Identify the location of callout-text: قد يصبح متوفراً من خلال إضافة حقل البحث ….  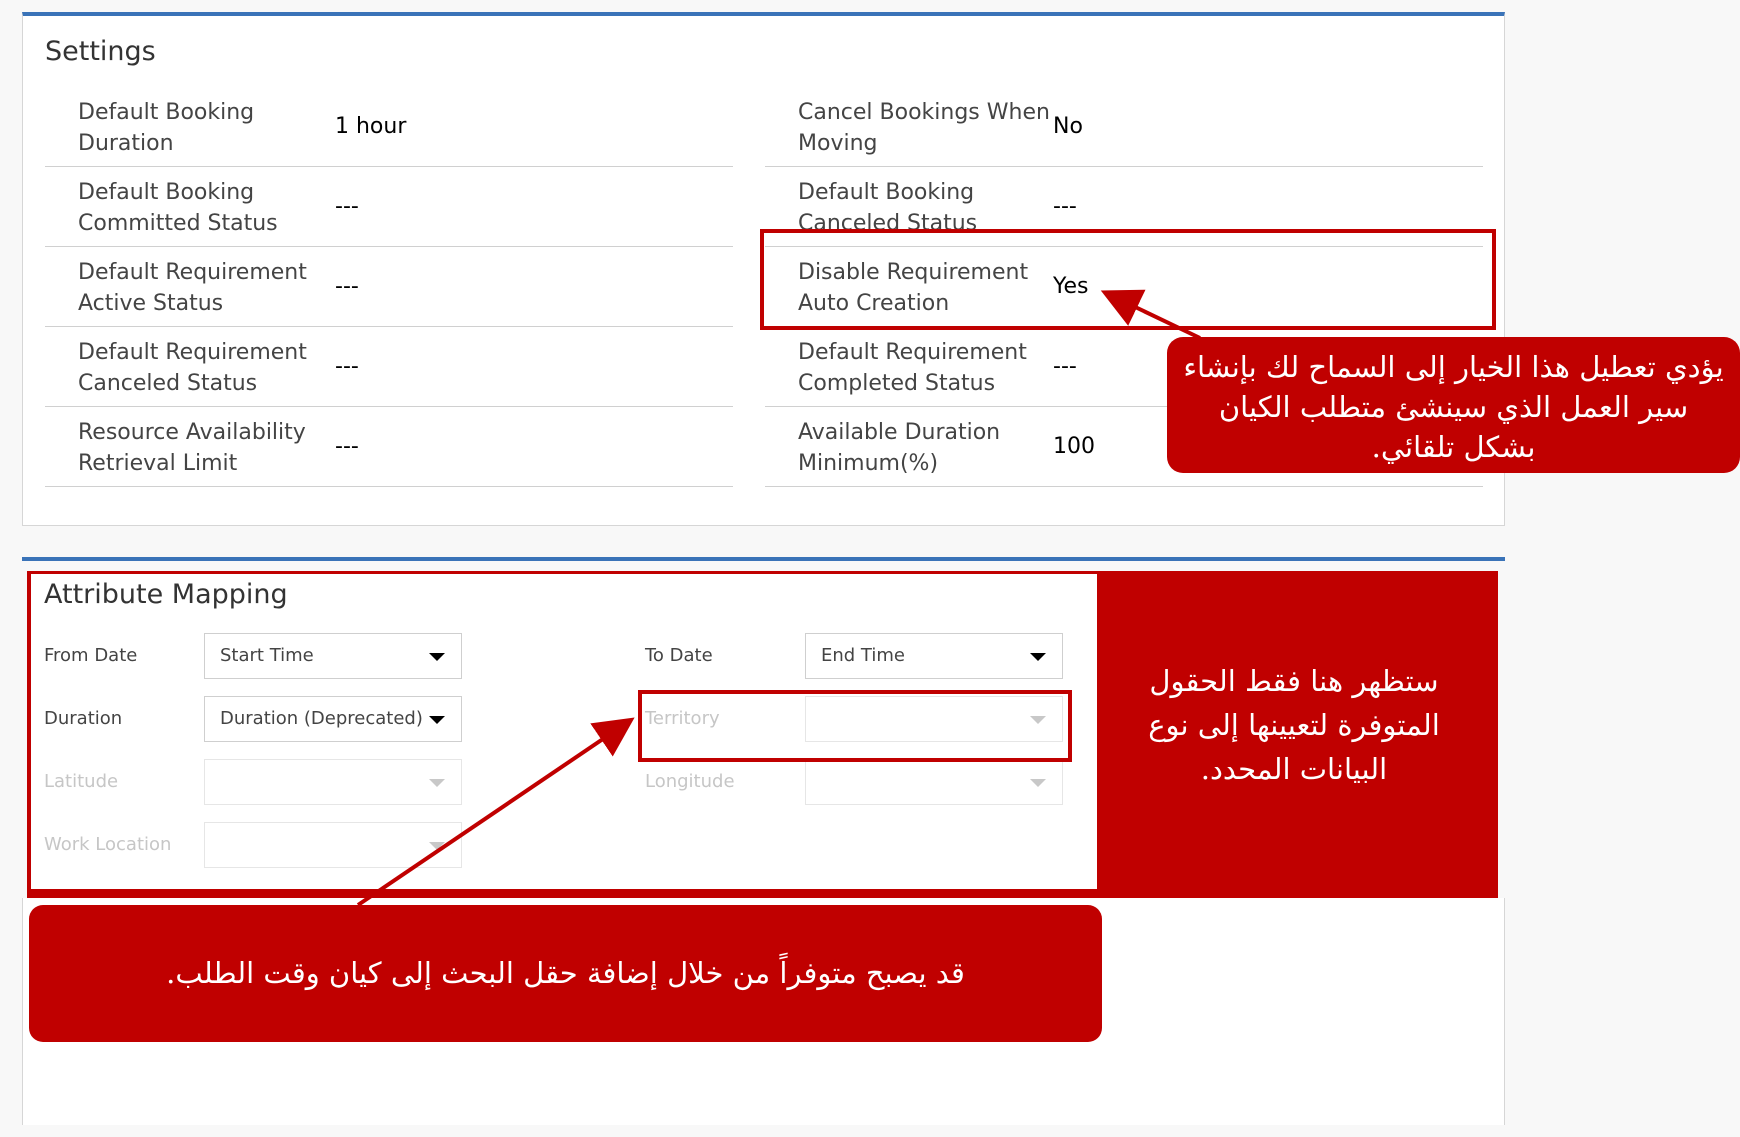
(565, 973).